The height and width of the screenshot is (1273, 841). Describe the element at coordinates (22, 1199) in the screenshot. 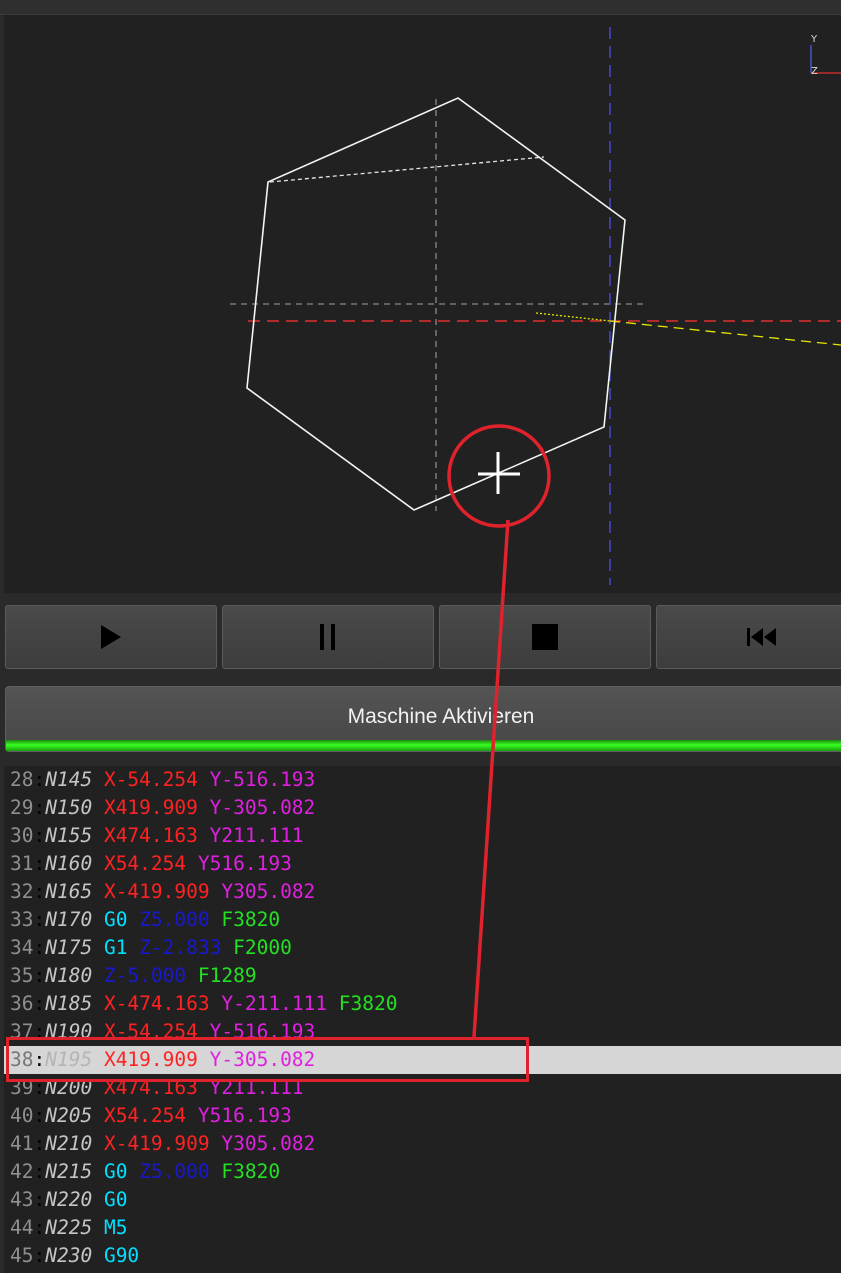

I see `line-number: 43` at that location.